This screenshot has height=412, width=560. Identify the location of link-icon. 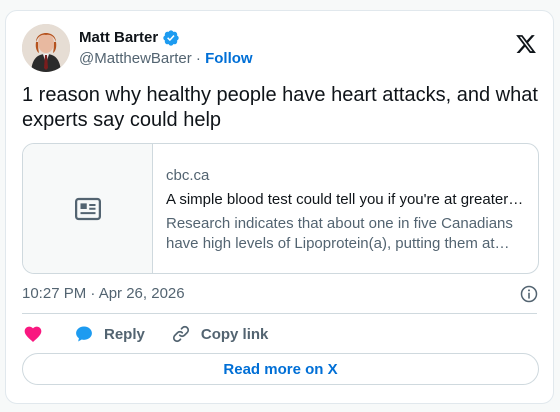
(180, 334).